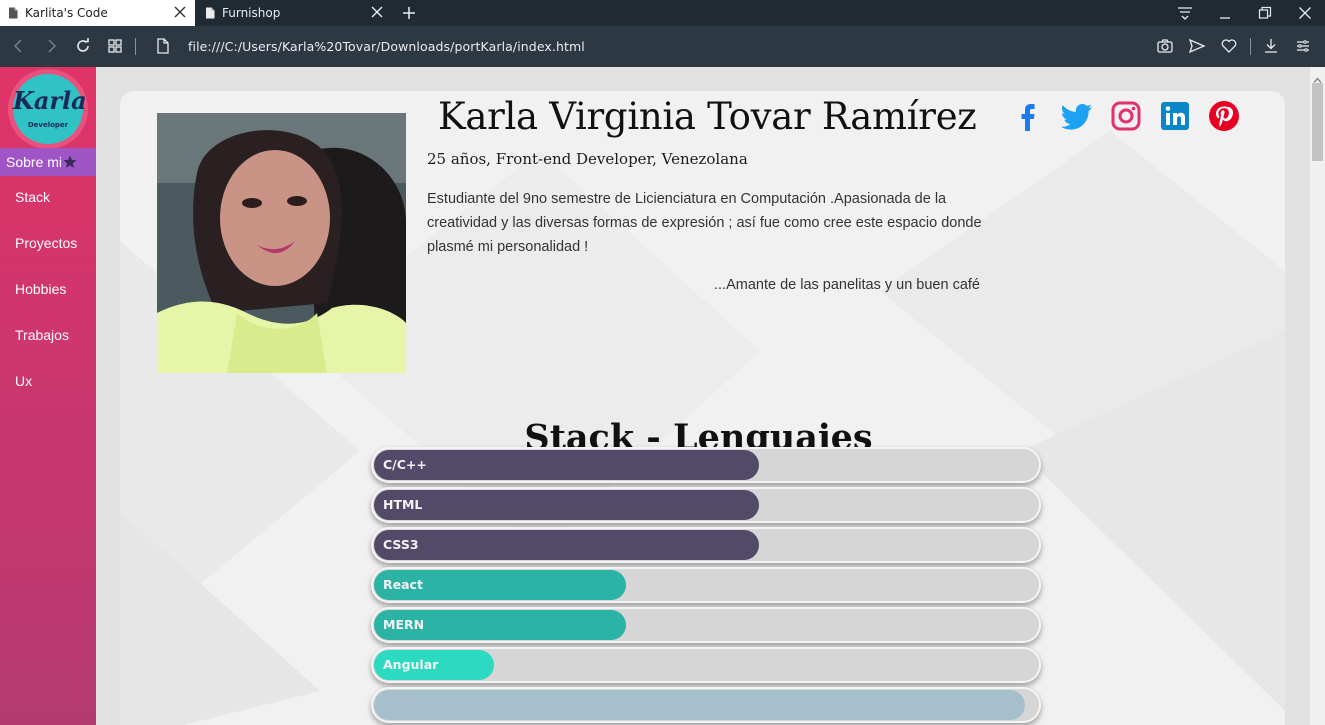 Image resolution: width=1325 pixels, height=725 pixels. What do you see at coordinates (251, 13) in the screenshot?
I see `tab-title: Furnishop` at bounding box center [251, 13].